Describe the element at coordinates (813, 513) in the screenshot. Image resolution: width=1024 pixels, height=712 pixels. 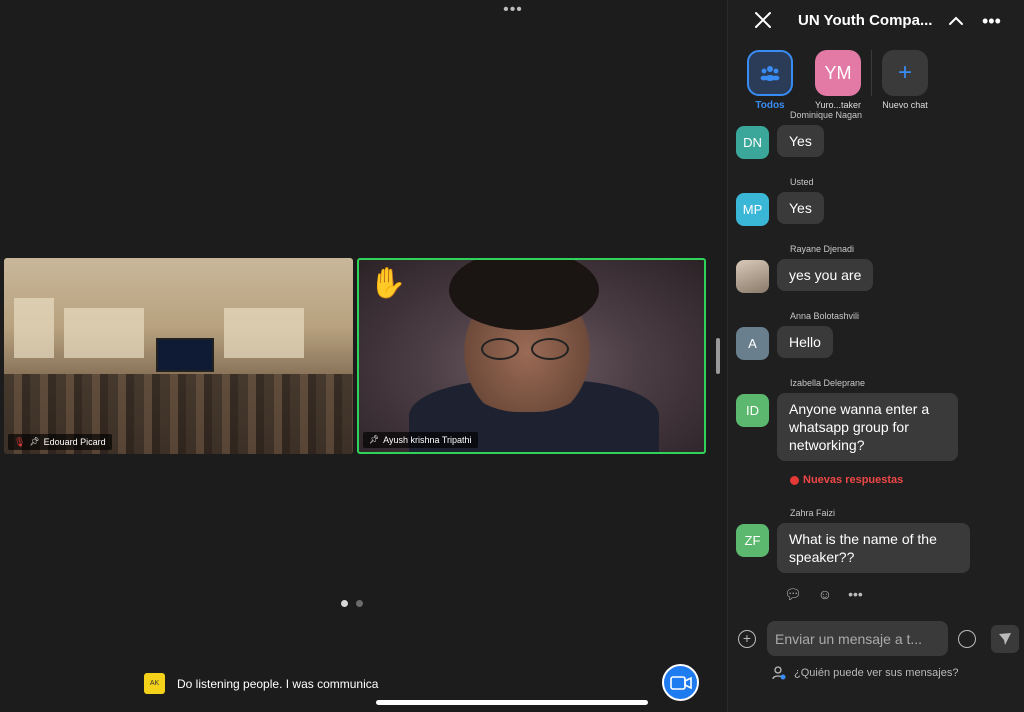
I see `message-sender: Zahra Faizi` at that location.